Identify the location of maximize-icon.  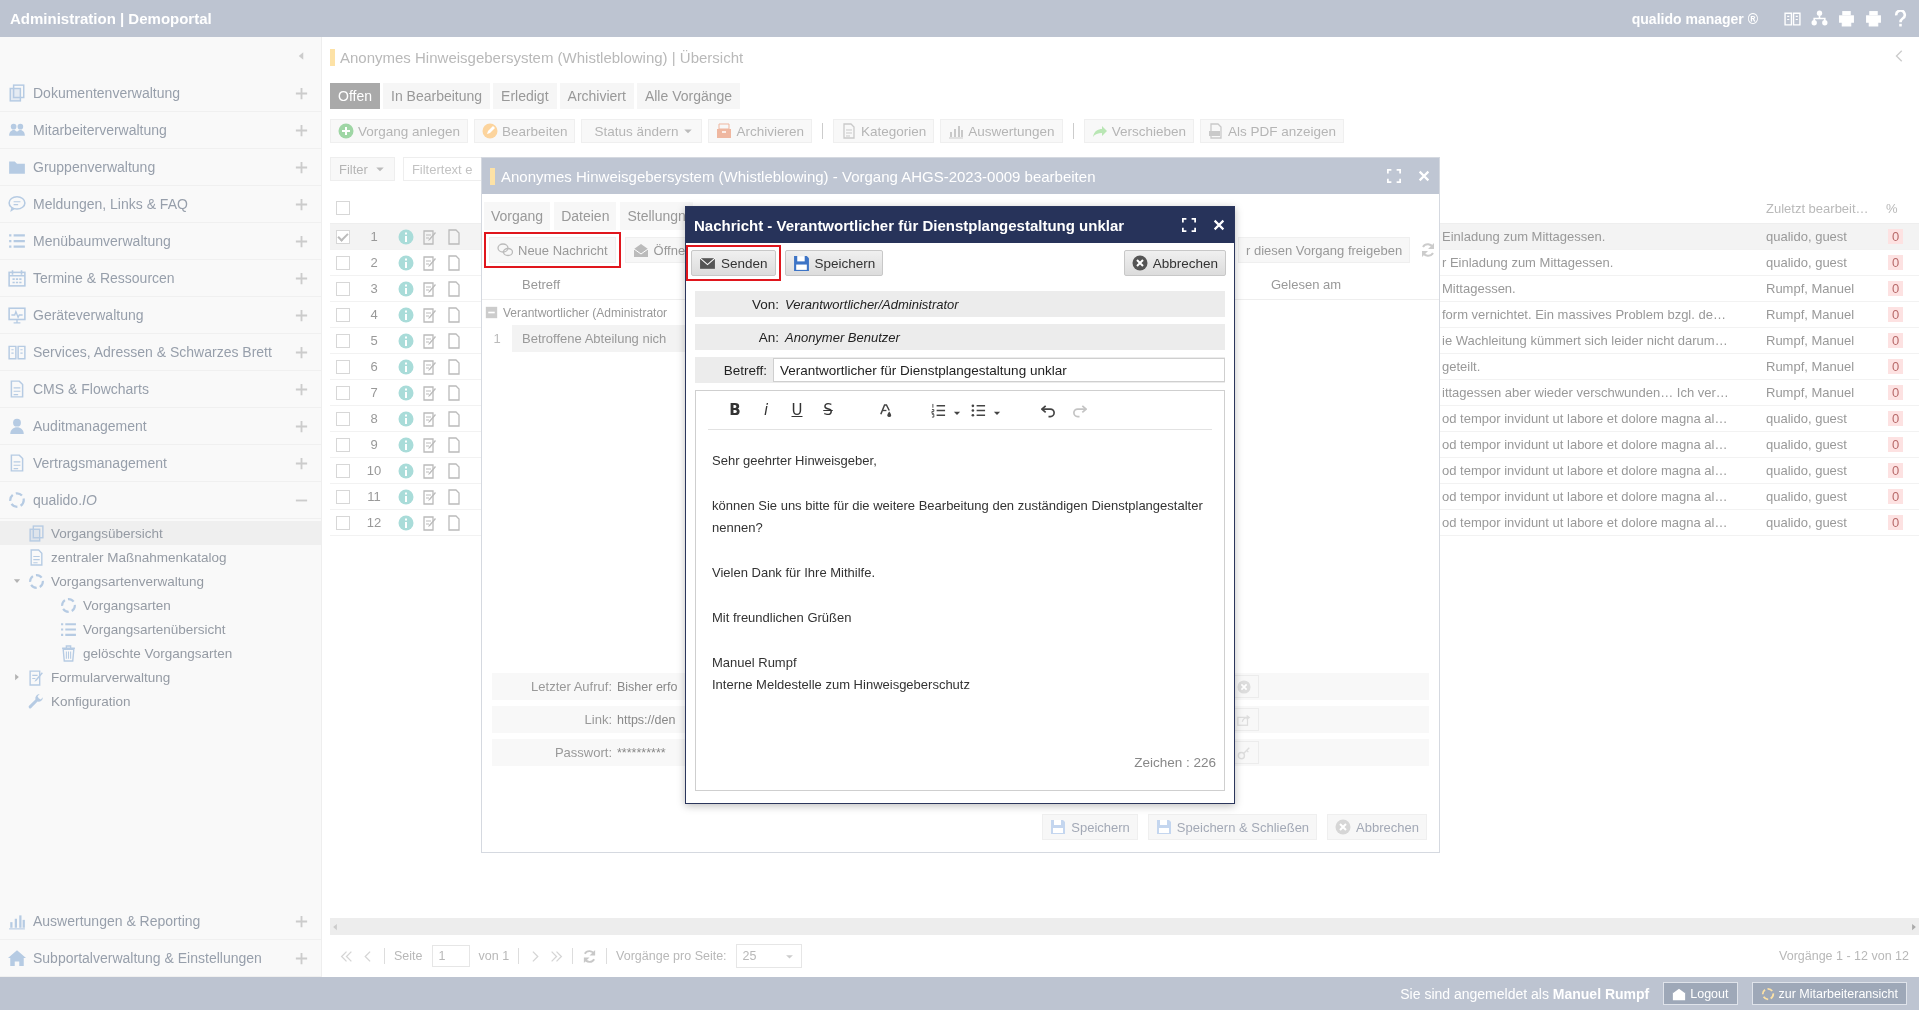
(1189, 225).